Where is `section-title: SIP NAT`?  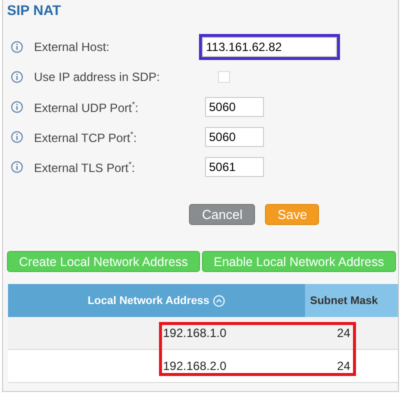
section-title: SIP NAT is located at coordinates (34, 10).